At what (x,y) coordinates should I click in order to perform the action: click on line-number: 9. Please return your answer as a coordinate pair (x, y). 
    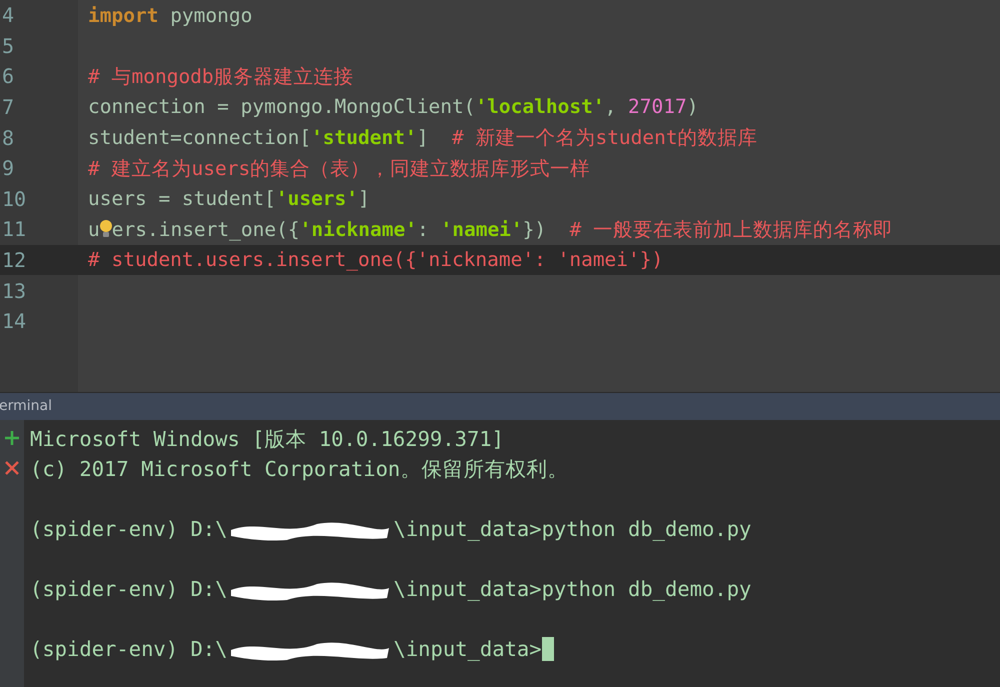
    Looking at the image, I should click on (8, 168).